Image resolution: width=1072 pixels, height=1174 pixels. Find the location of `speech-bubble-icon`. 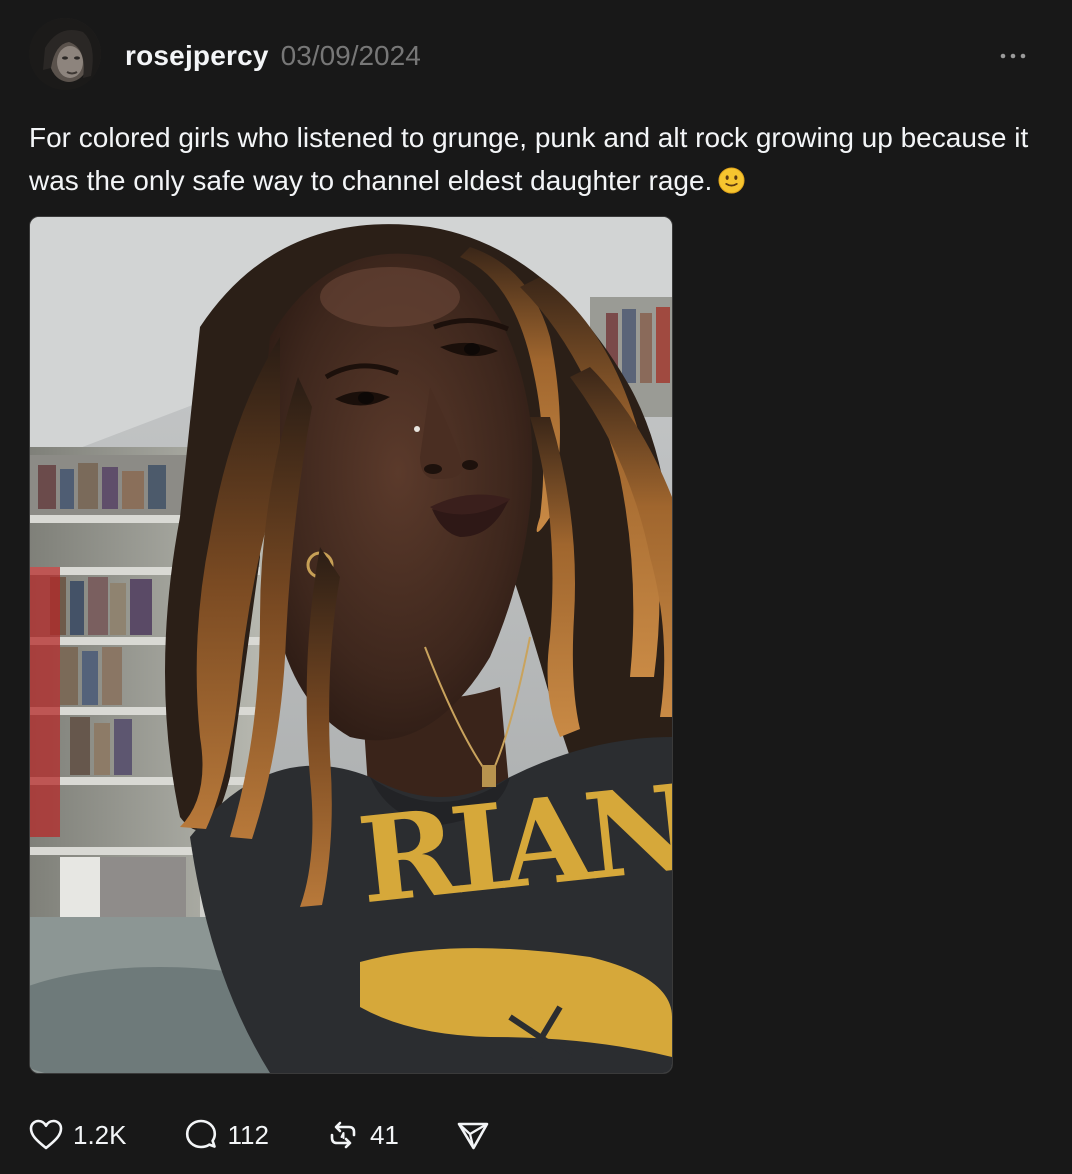

speech-bubble-icon is located at coordinates (200, 1134).